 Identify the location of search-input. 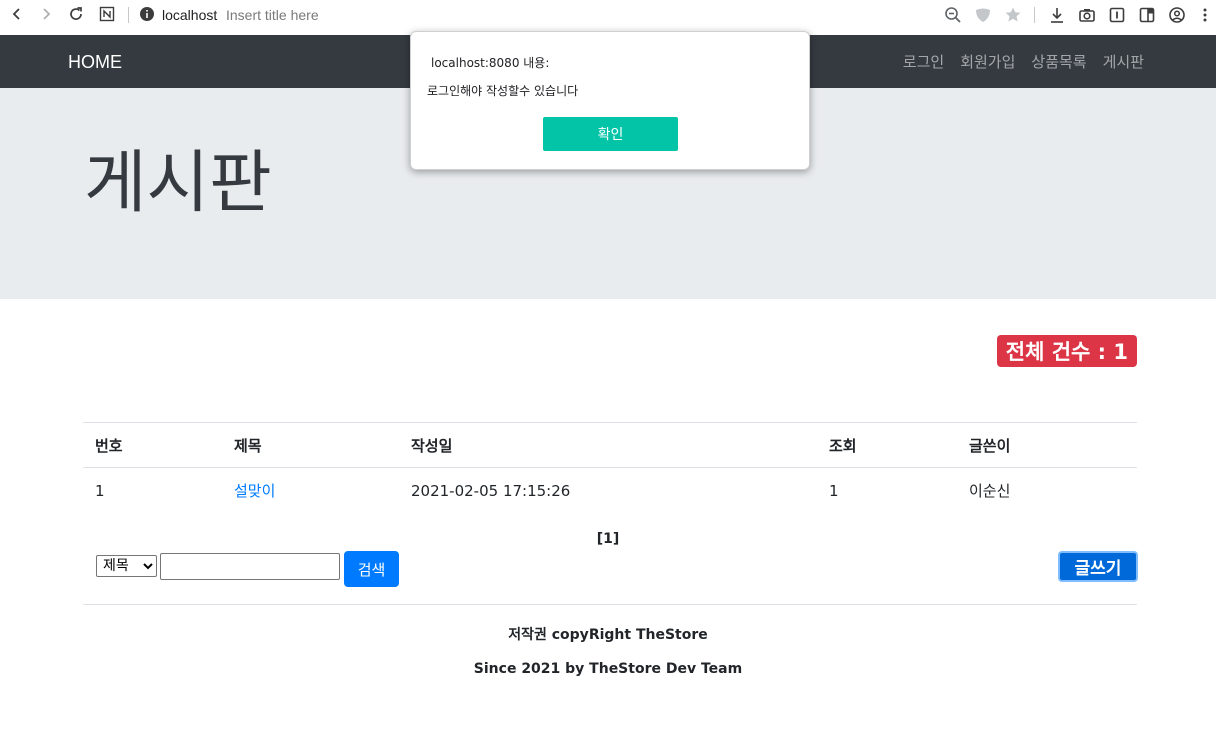
(250, 566).